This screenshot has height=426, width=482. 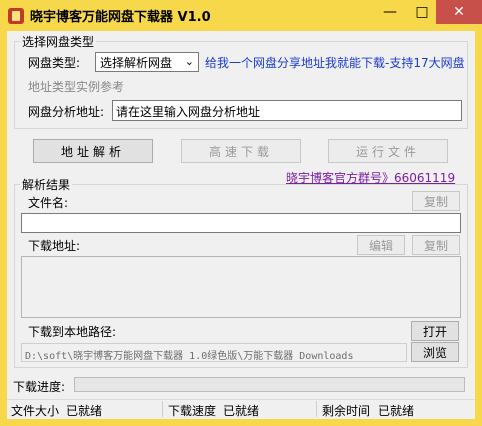 I want to click on download-url-field, so click(x=241, y=287).